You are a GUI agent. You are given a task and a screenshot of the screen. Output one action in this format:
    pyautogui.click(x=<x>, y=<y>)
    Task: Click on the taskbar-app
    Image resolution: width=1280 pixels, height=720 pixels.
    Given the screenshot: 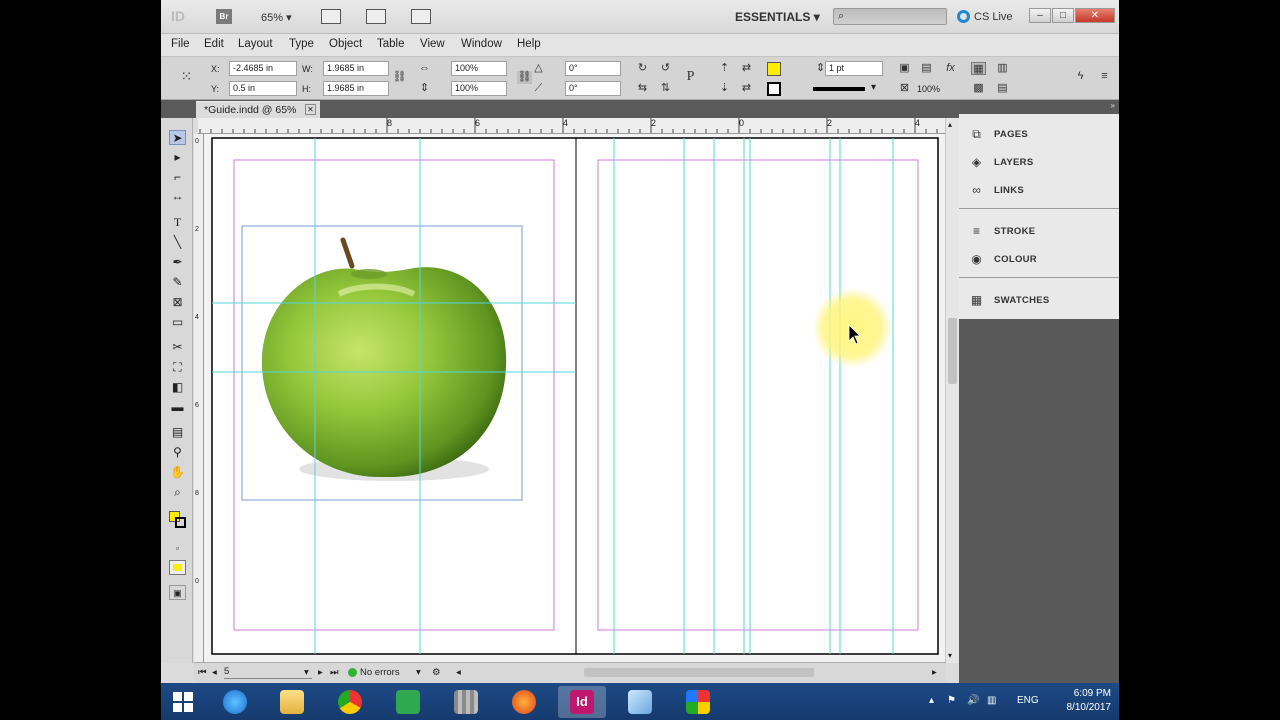 What is the action you would take?
    pyautogui.click(x=466, y=702)
    